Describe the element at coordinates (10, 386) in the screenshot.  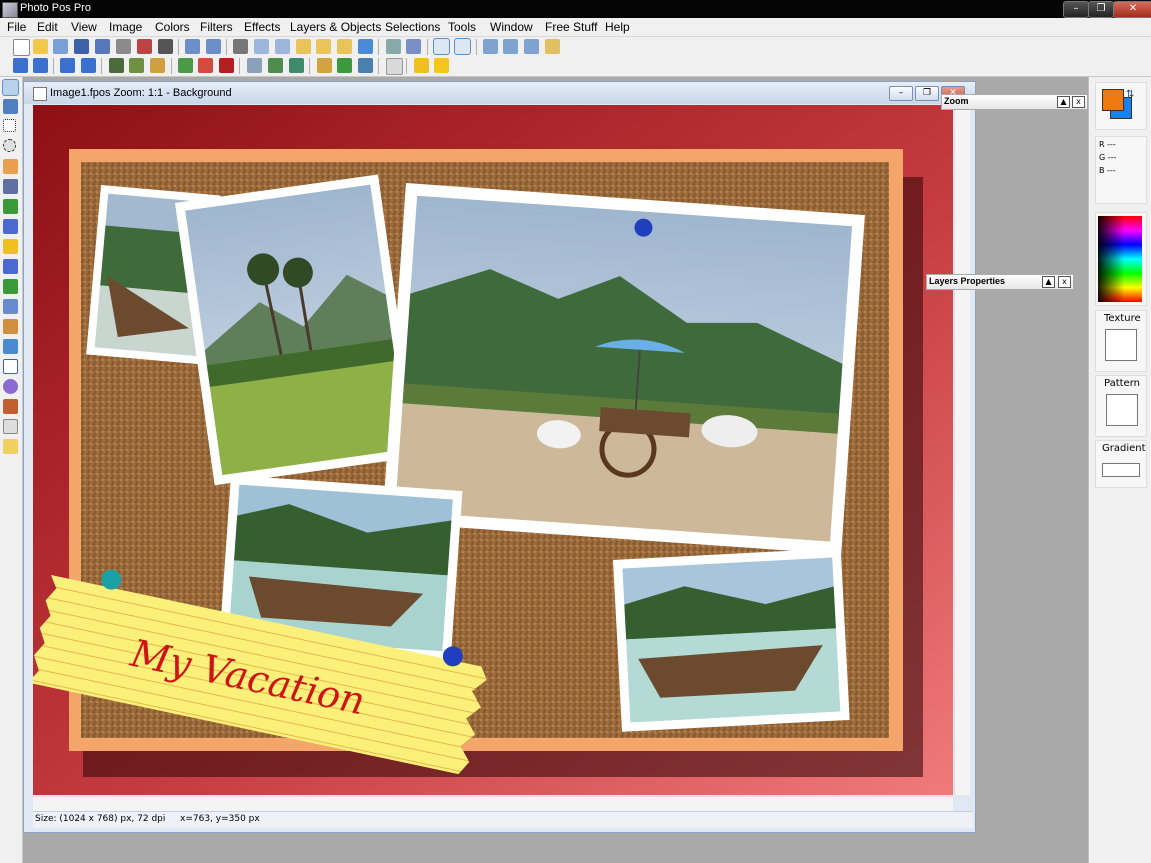
I see `shape-tool-icon` at that location.